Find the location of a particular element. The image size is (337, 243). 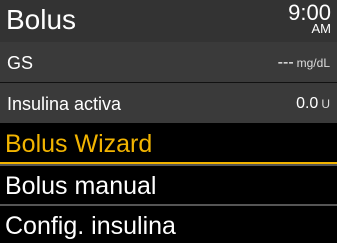

active-insulin-value: 0.0 is located at coordinates (307, 103).